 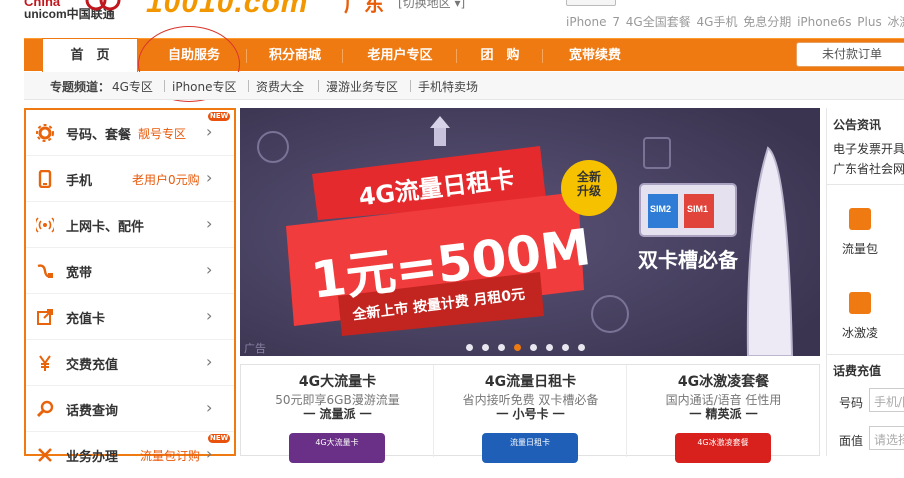 I want to click on product-card: 4G冰激凌套餐 国内通话/语音 任性用 一 精英派 一 4G冰激凌套餐, so click(x=723, y=414).